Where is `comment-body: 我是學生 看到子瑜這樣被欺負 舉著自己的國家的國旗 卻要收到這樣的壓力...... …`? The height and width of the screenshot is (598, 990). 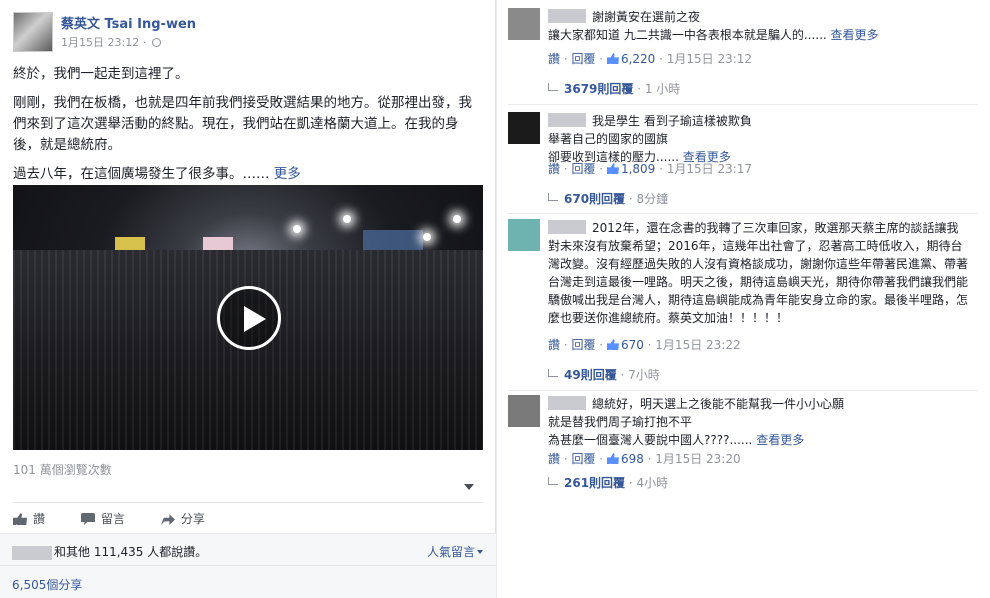
comment-body: 我是學生 看到子瑜這樣被欺負 舉著自己的國家的國旗 卻要收到這樣的壓力...... … is located at coordinates (758, 139).